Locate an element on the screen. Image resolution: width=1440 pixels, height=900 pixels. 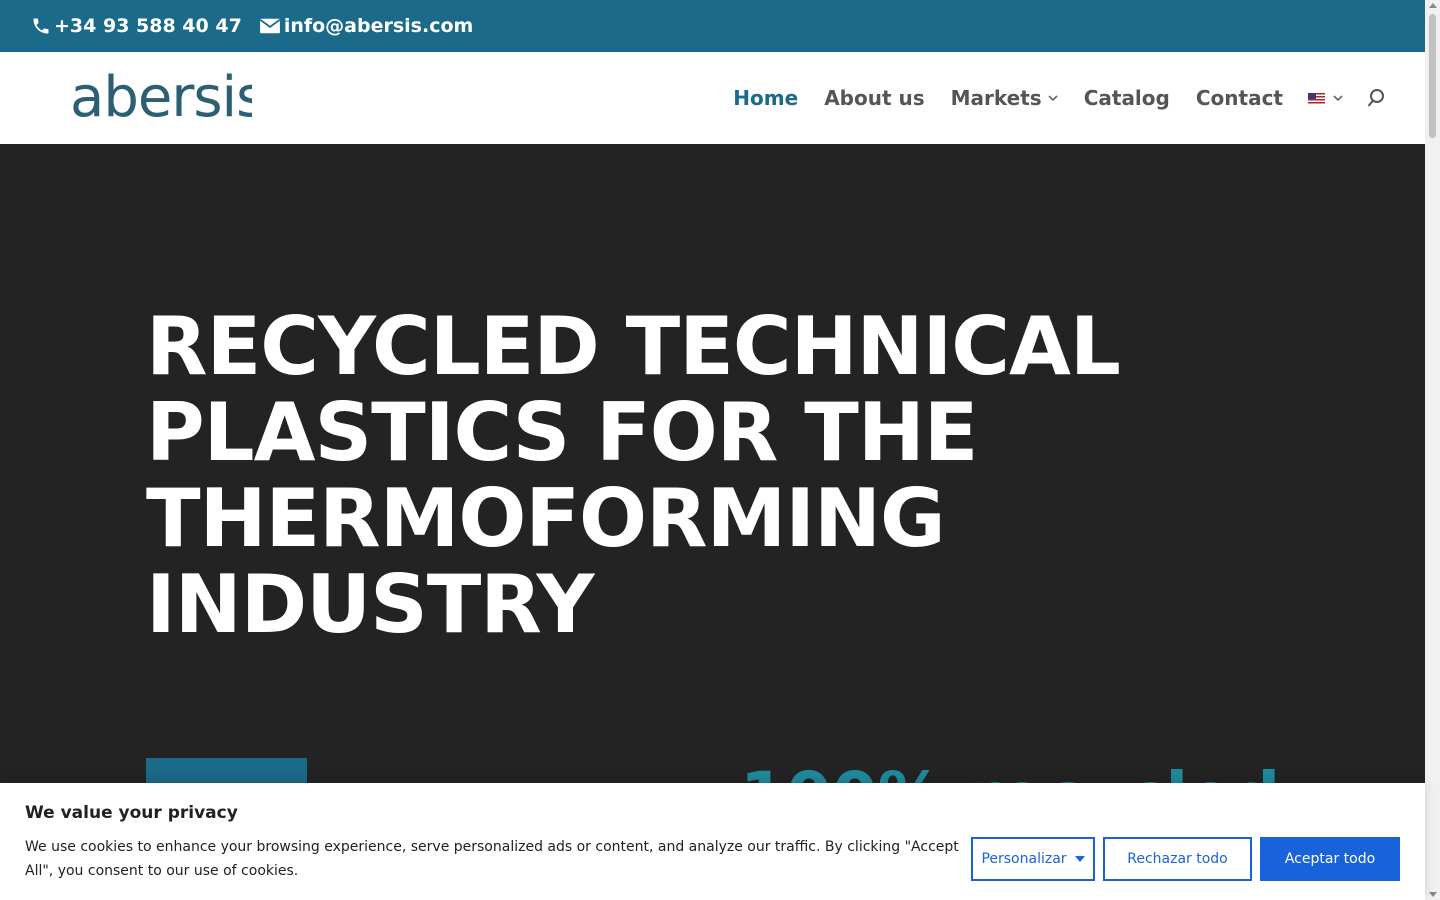
scroll-up-arrow-icon is located at coordinates (1433, 5).